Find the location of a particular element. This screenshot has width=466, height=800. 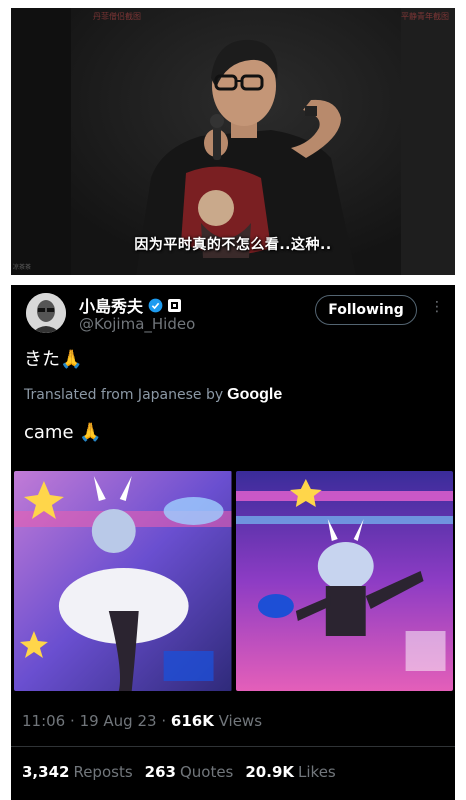

views-count: 616K is located at coordinates (192, 721).